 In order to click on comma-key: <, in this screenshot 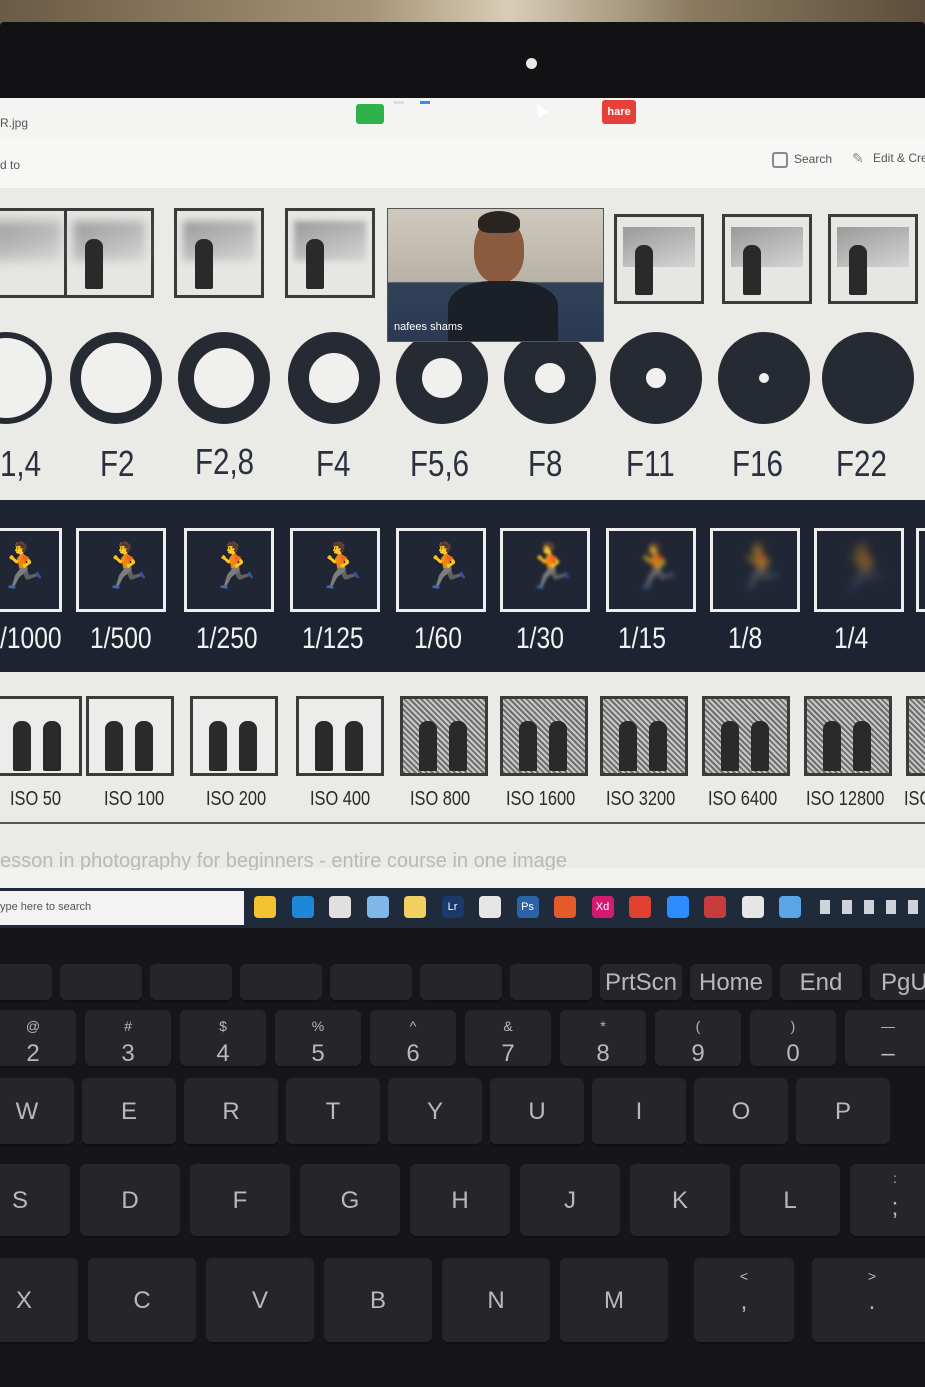, I will do `click(744, 1301)`.